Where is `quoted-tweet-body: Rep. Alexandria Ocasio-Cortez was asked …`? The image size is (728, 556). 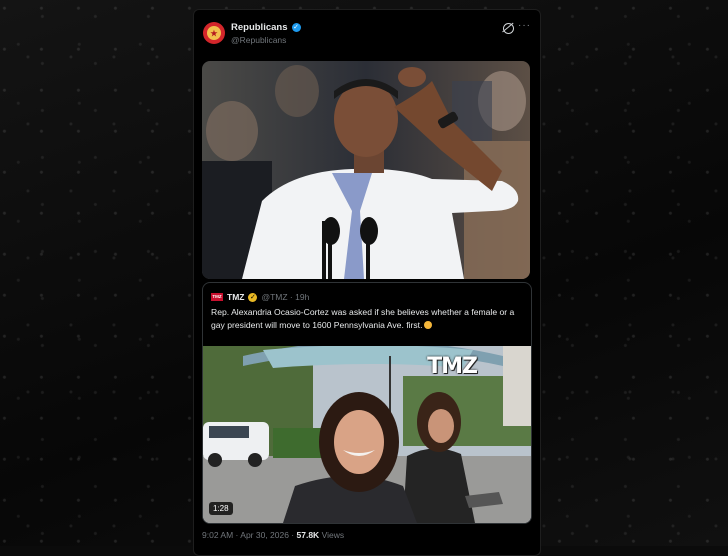 quoted-tweet-body: Rep. Alexandria Ocasio-Cortez was asked … is located at coordinates (363, 318).